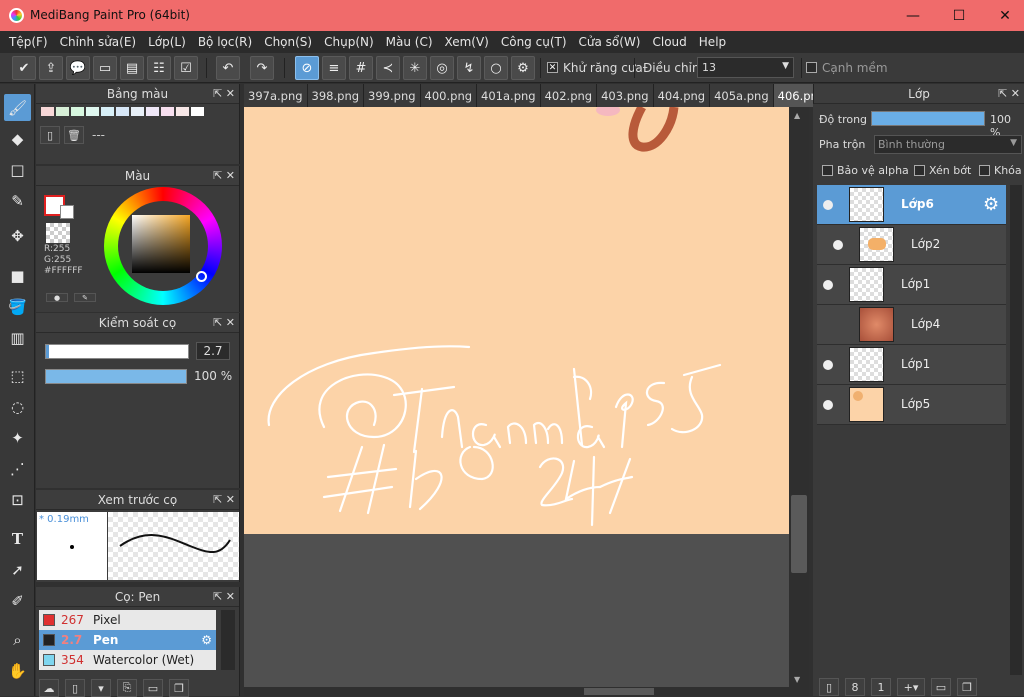 Image resolution: width=1024 pixels, height=697 pixels. Describe the element at coordinates (712, 42) in the screenshot. I see `menu-help: Help` at that location.